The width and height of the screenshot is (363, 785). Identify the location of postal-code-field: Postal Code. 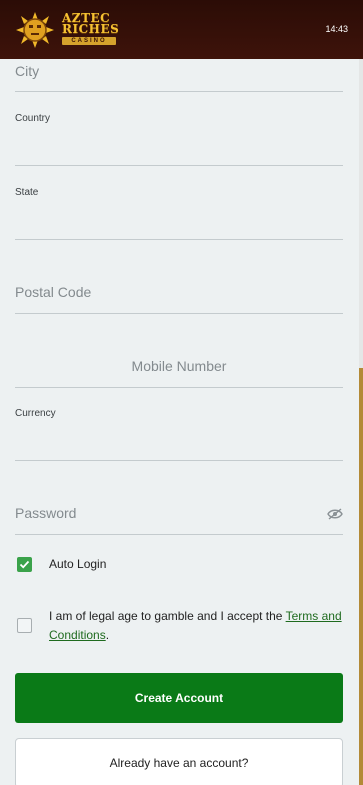
(179, 277).